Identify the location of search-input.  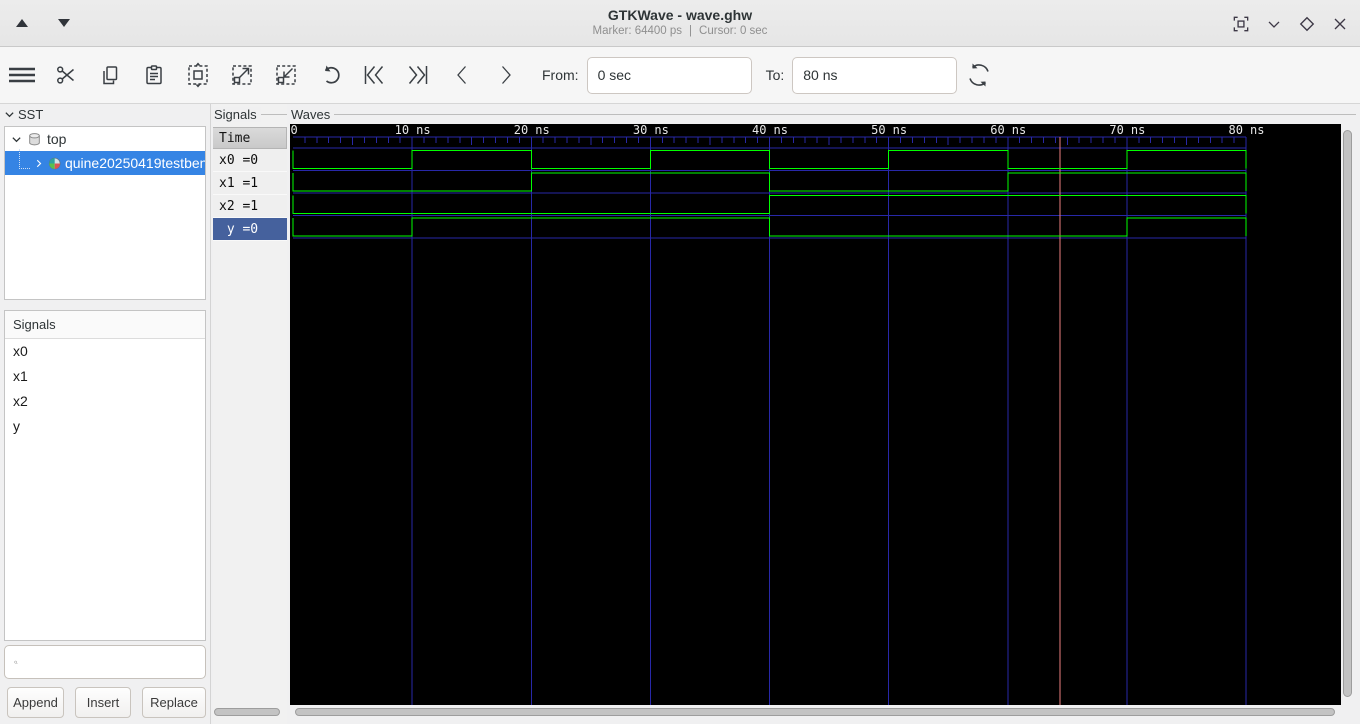
(114, 662).